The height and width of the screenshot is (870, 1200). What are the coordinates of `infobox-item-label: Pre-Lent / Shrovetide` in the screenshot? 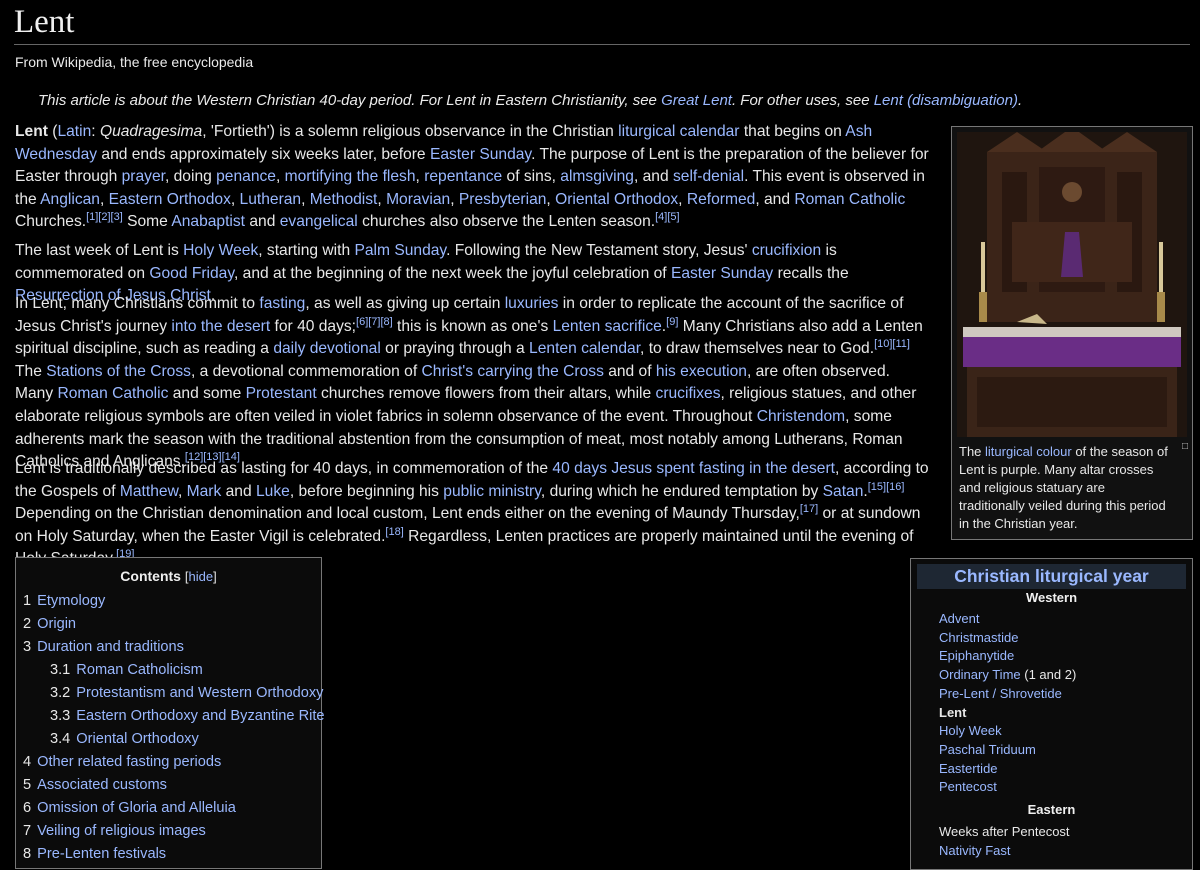 It's located at (1000, 693).